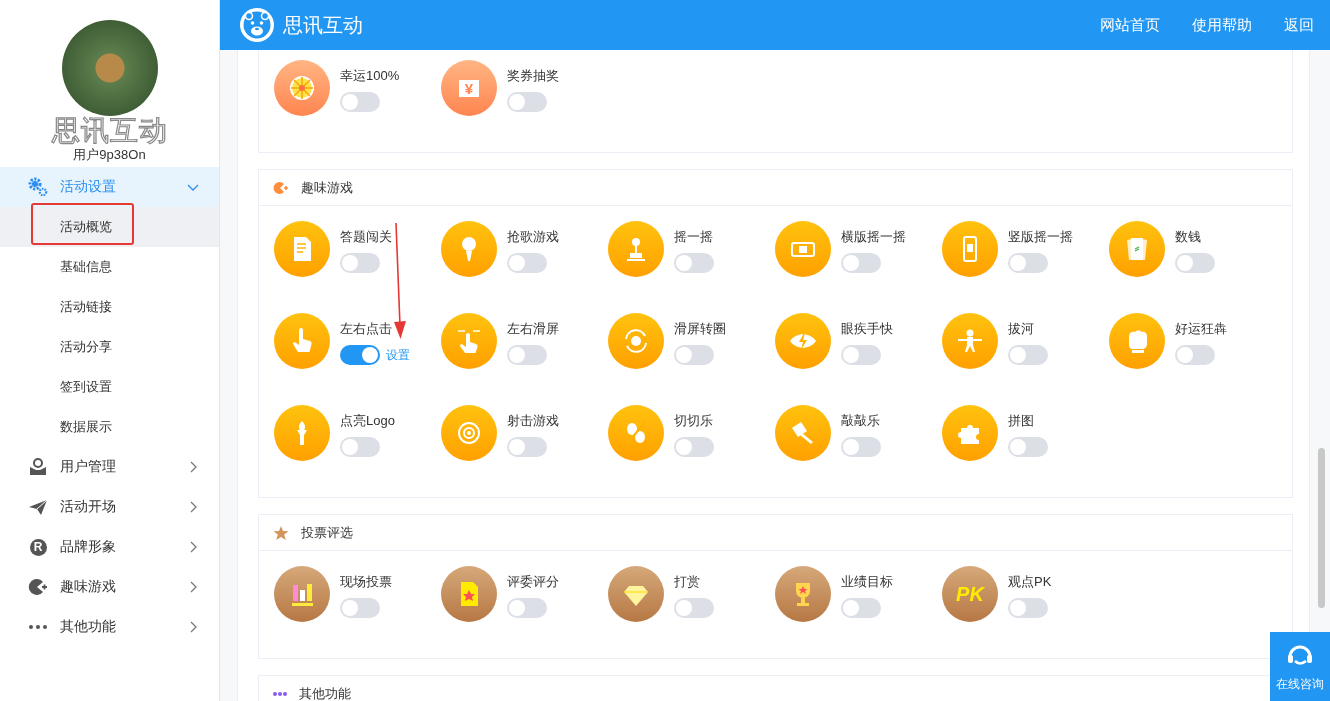  I want to click on target-icon, so click(469, 433).